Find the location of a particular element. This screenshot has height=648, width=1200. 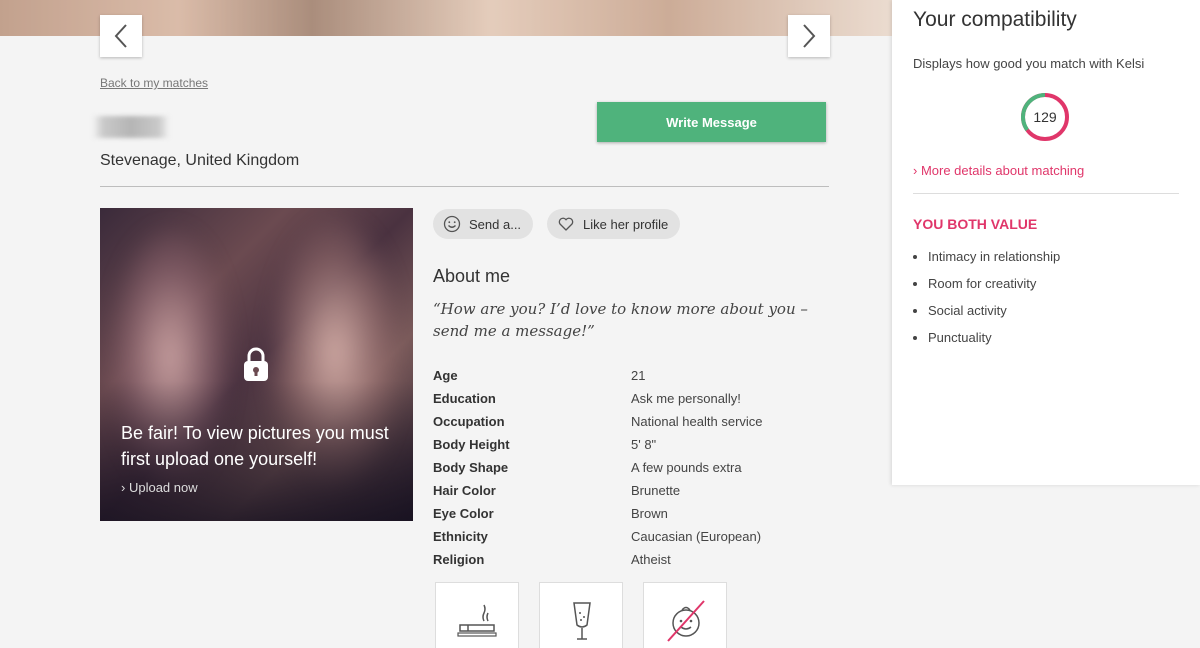

next-profile-button is located at coordinates (809, 36).